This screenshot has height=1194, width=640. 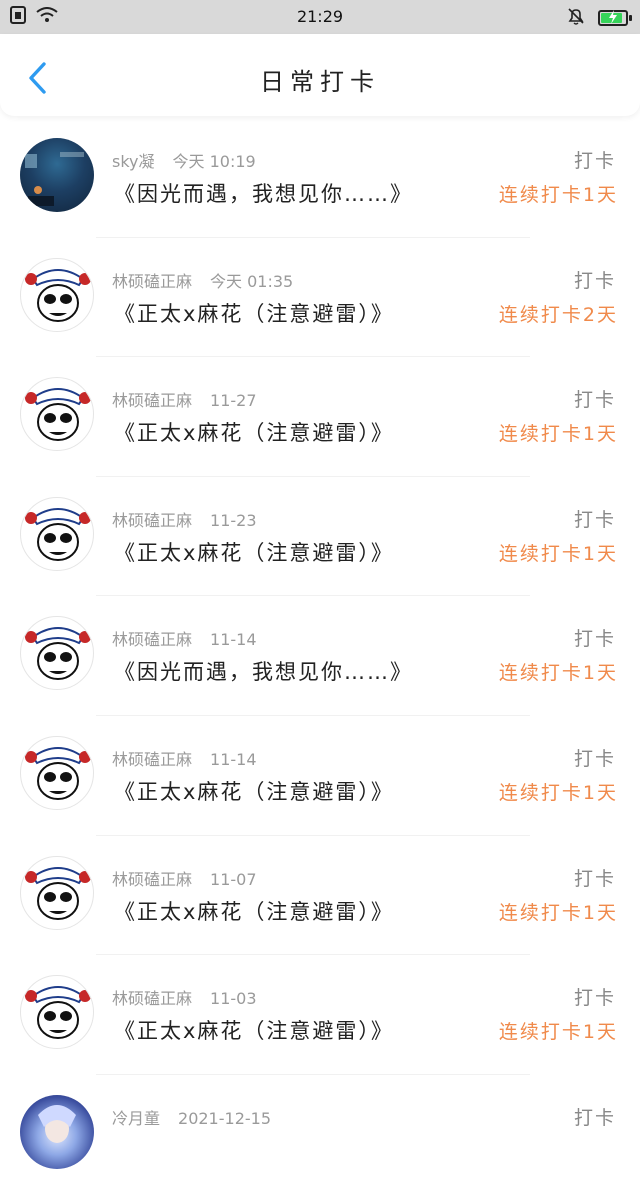 I want to click on user-name: sky凝, so click(x=133, y=161).